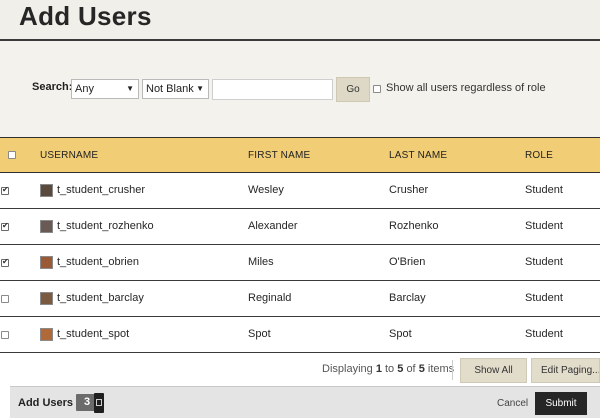 This screenshot has height=418, width=600. What do you see at coordinates (170, 89) in the screenshot?
I see `search-operator-select-value: Not Blank` at bounding box center [170, 89].